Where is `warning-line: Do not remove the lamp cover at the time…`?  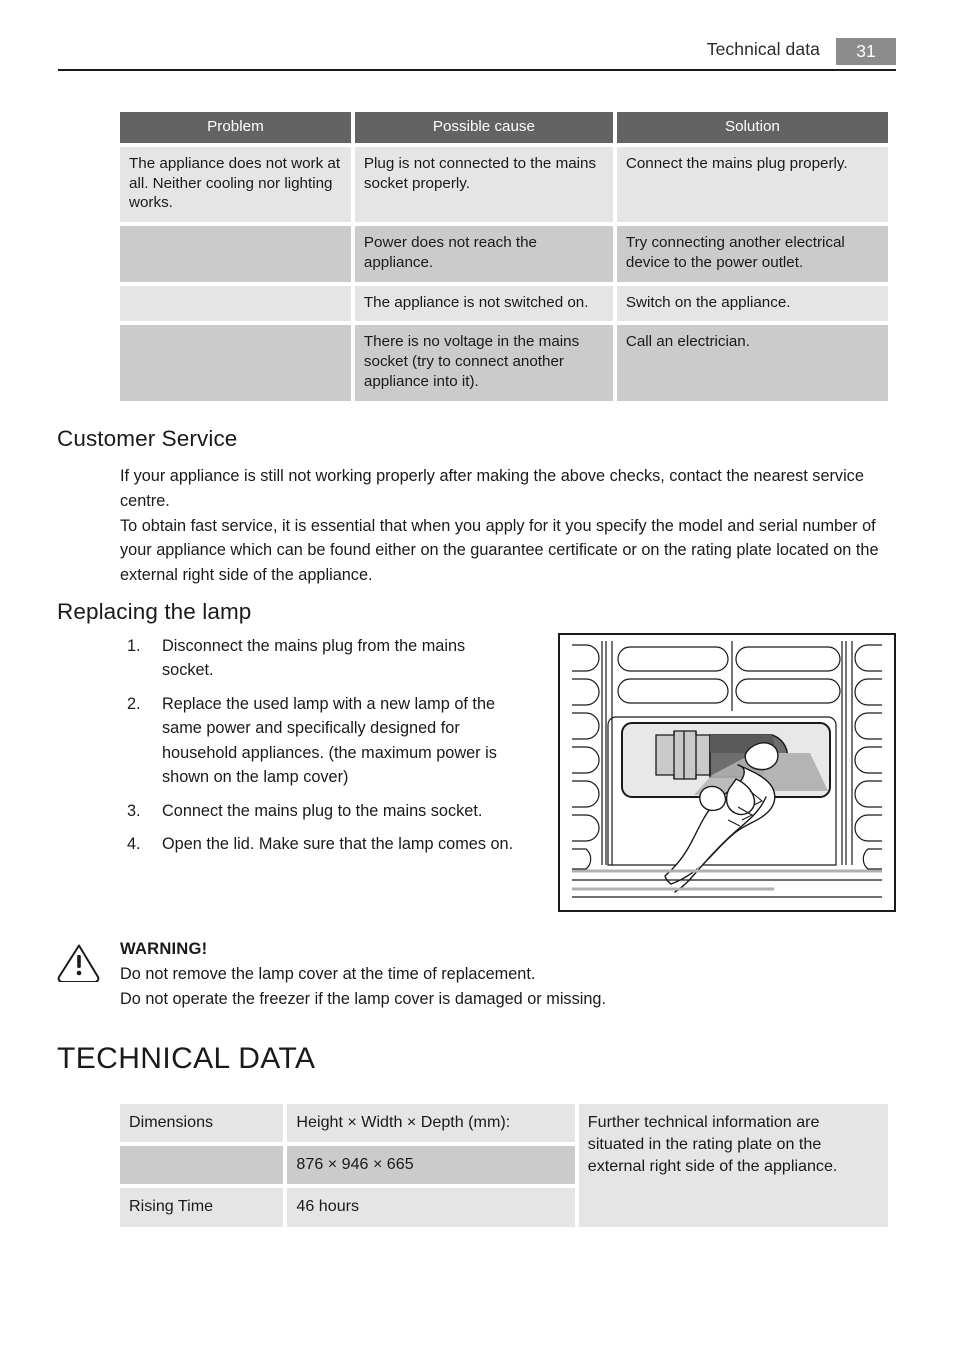 warning-line: Do not remove the lamp cover at the time… is located at coordinates (328, 973).